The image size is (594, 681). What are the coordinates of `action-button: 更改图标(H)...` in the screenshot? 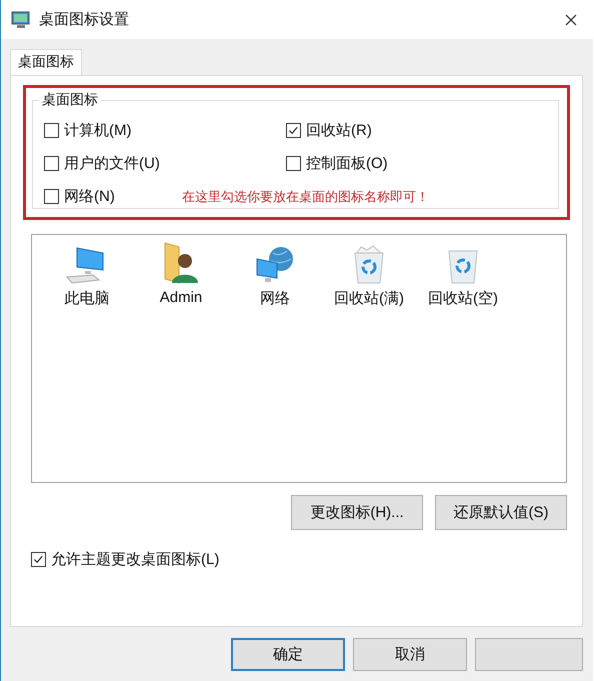 It's located at (357, 512).